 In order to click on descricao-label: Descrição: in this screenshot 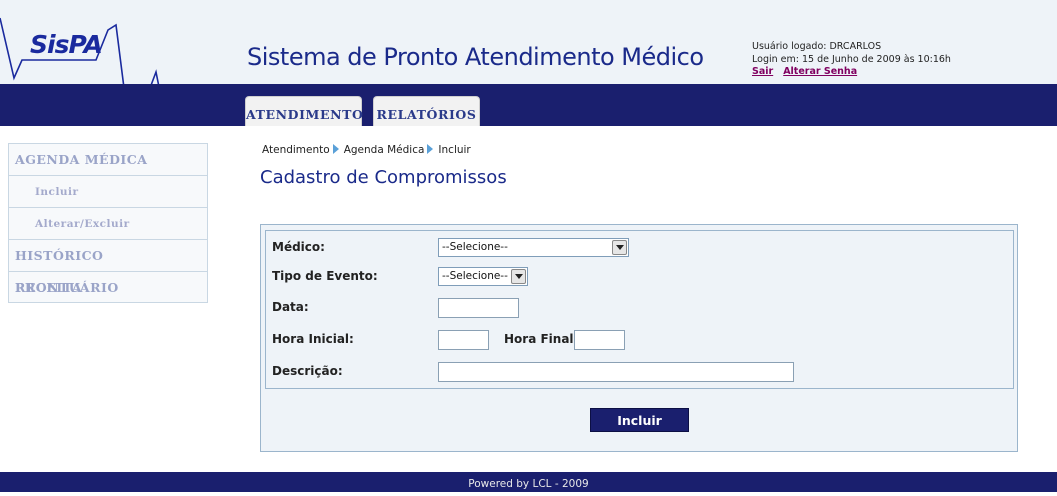, I will do `click(307, 371)`.